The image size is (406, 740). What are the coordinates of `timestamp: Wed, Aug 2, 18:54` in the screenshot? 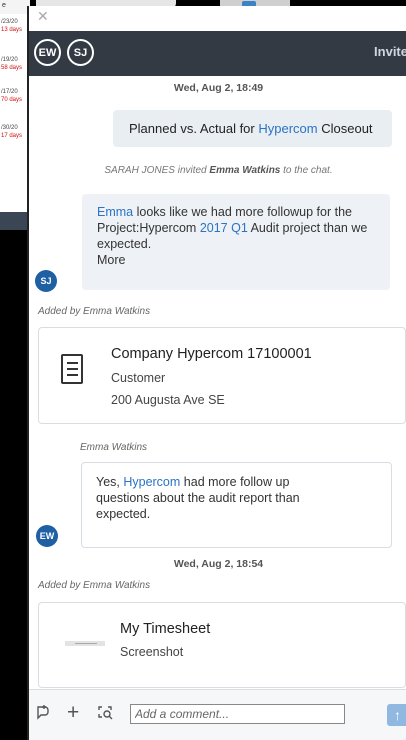 It's located at (218, 564).